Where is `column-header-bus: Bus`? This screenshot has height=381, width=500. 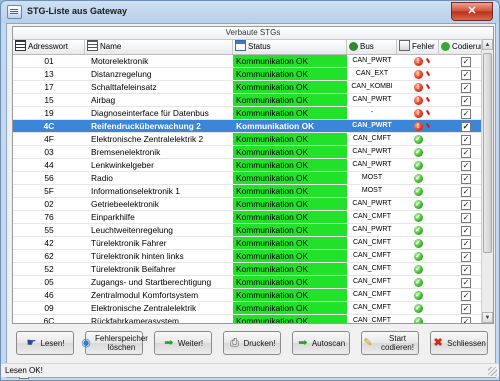
column-header-bus: Bus is located at coordinates (372, 47).